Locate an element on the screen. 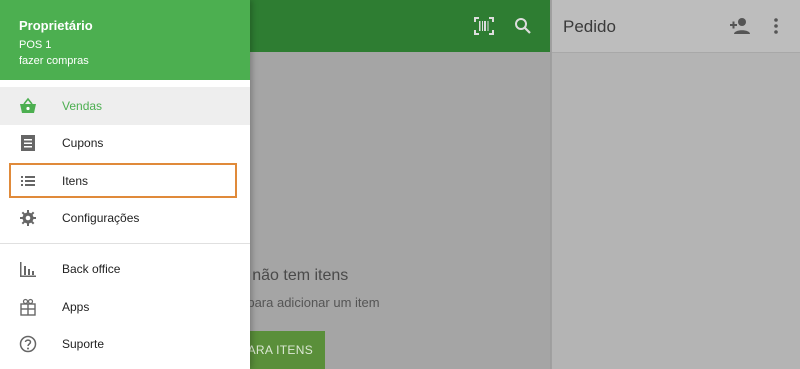  menu-item-label: Suporte is located at coordinates (83, 344).